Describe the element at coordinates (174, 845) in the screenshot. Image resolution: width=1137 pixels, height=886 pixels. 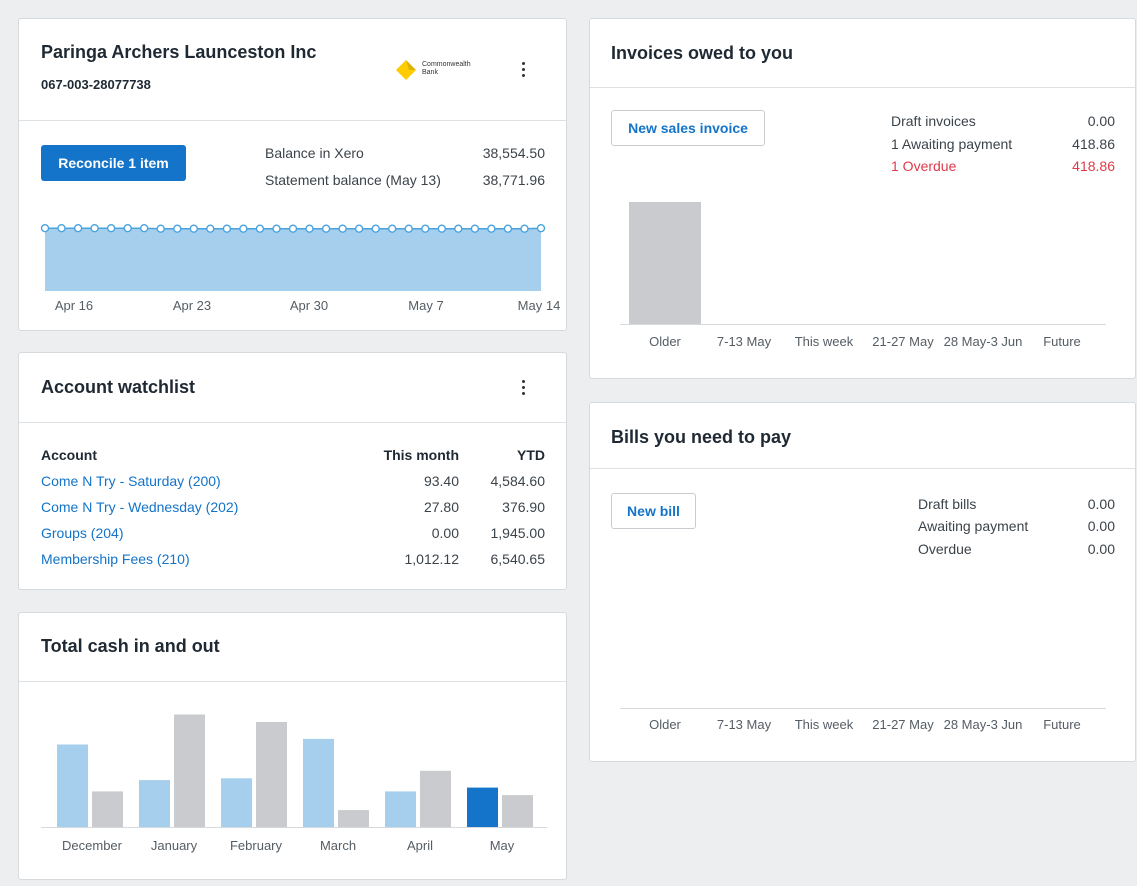
I see `cash-x-tick-label: January` at that location.